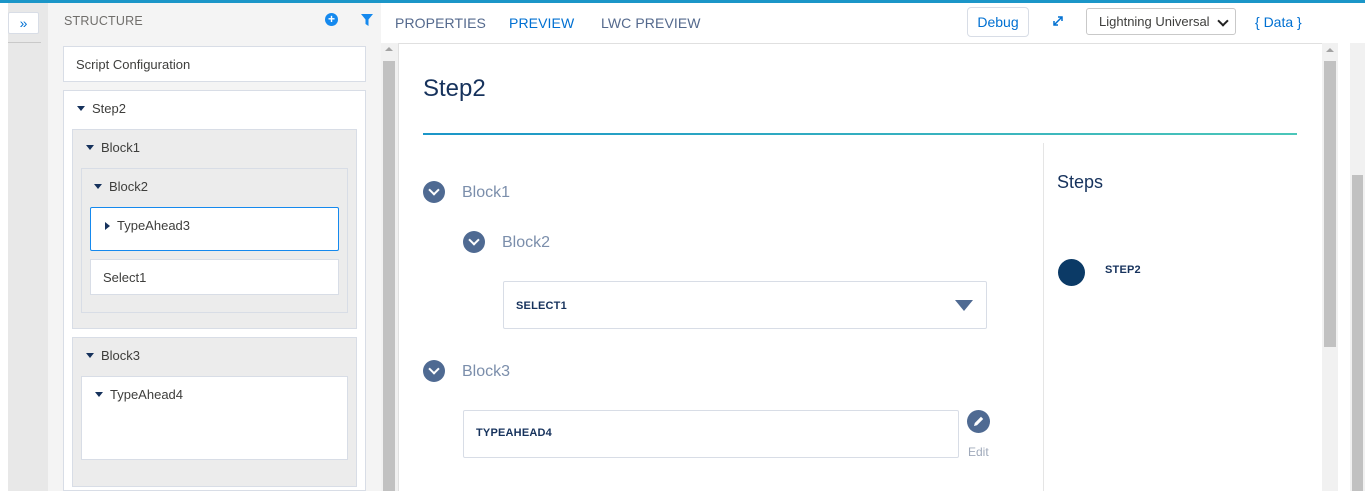 This screenshot has width=1365, height=491. What do you see at coordinates (541, 306) in the screenshot?
I see `select1-label: SELECT1` at bounding box center [541, 306].